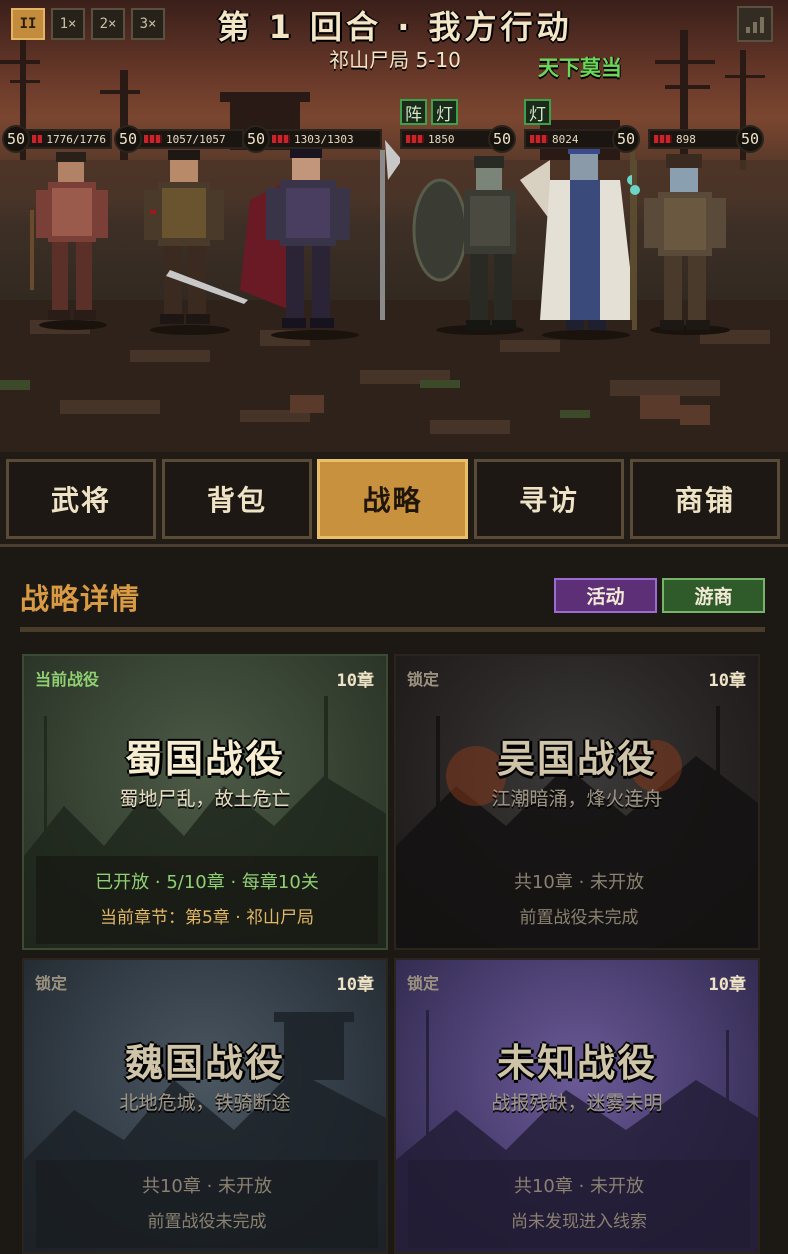  What do you see at coordinates (686, 139) in the screenshot?
I see `hp-value: 898` at bounding box center [686, 139].